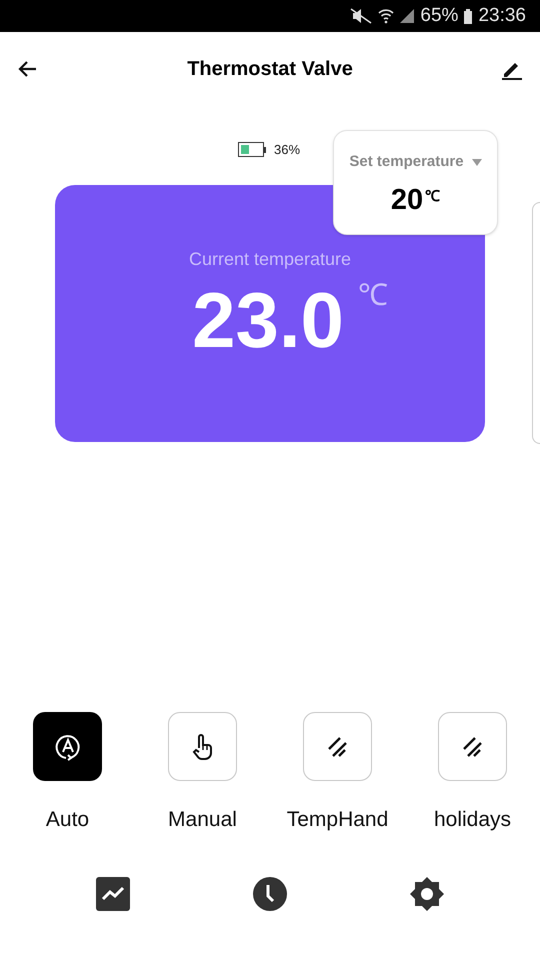 The height and width of the screenshot is (960, 540). What do you see at coordinates (415, 182) in the screenshot?
I see `set-temperature-dropdown: Set temperature 20℃` at bounding box center [415, 182].